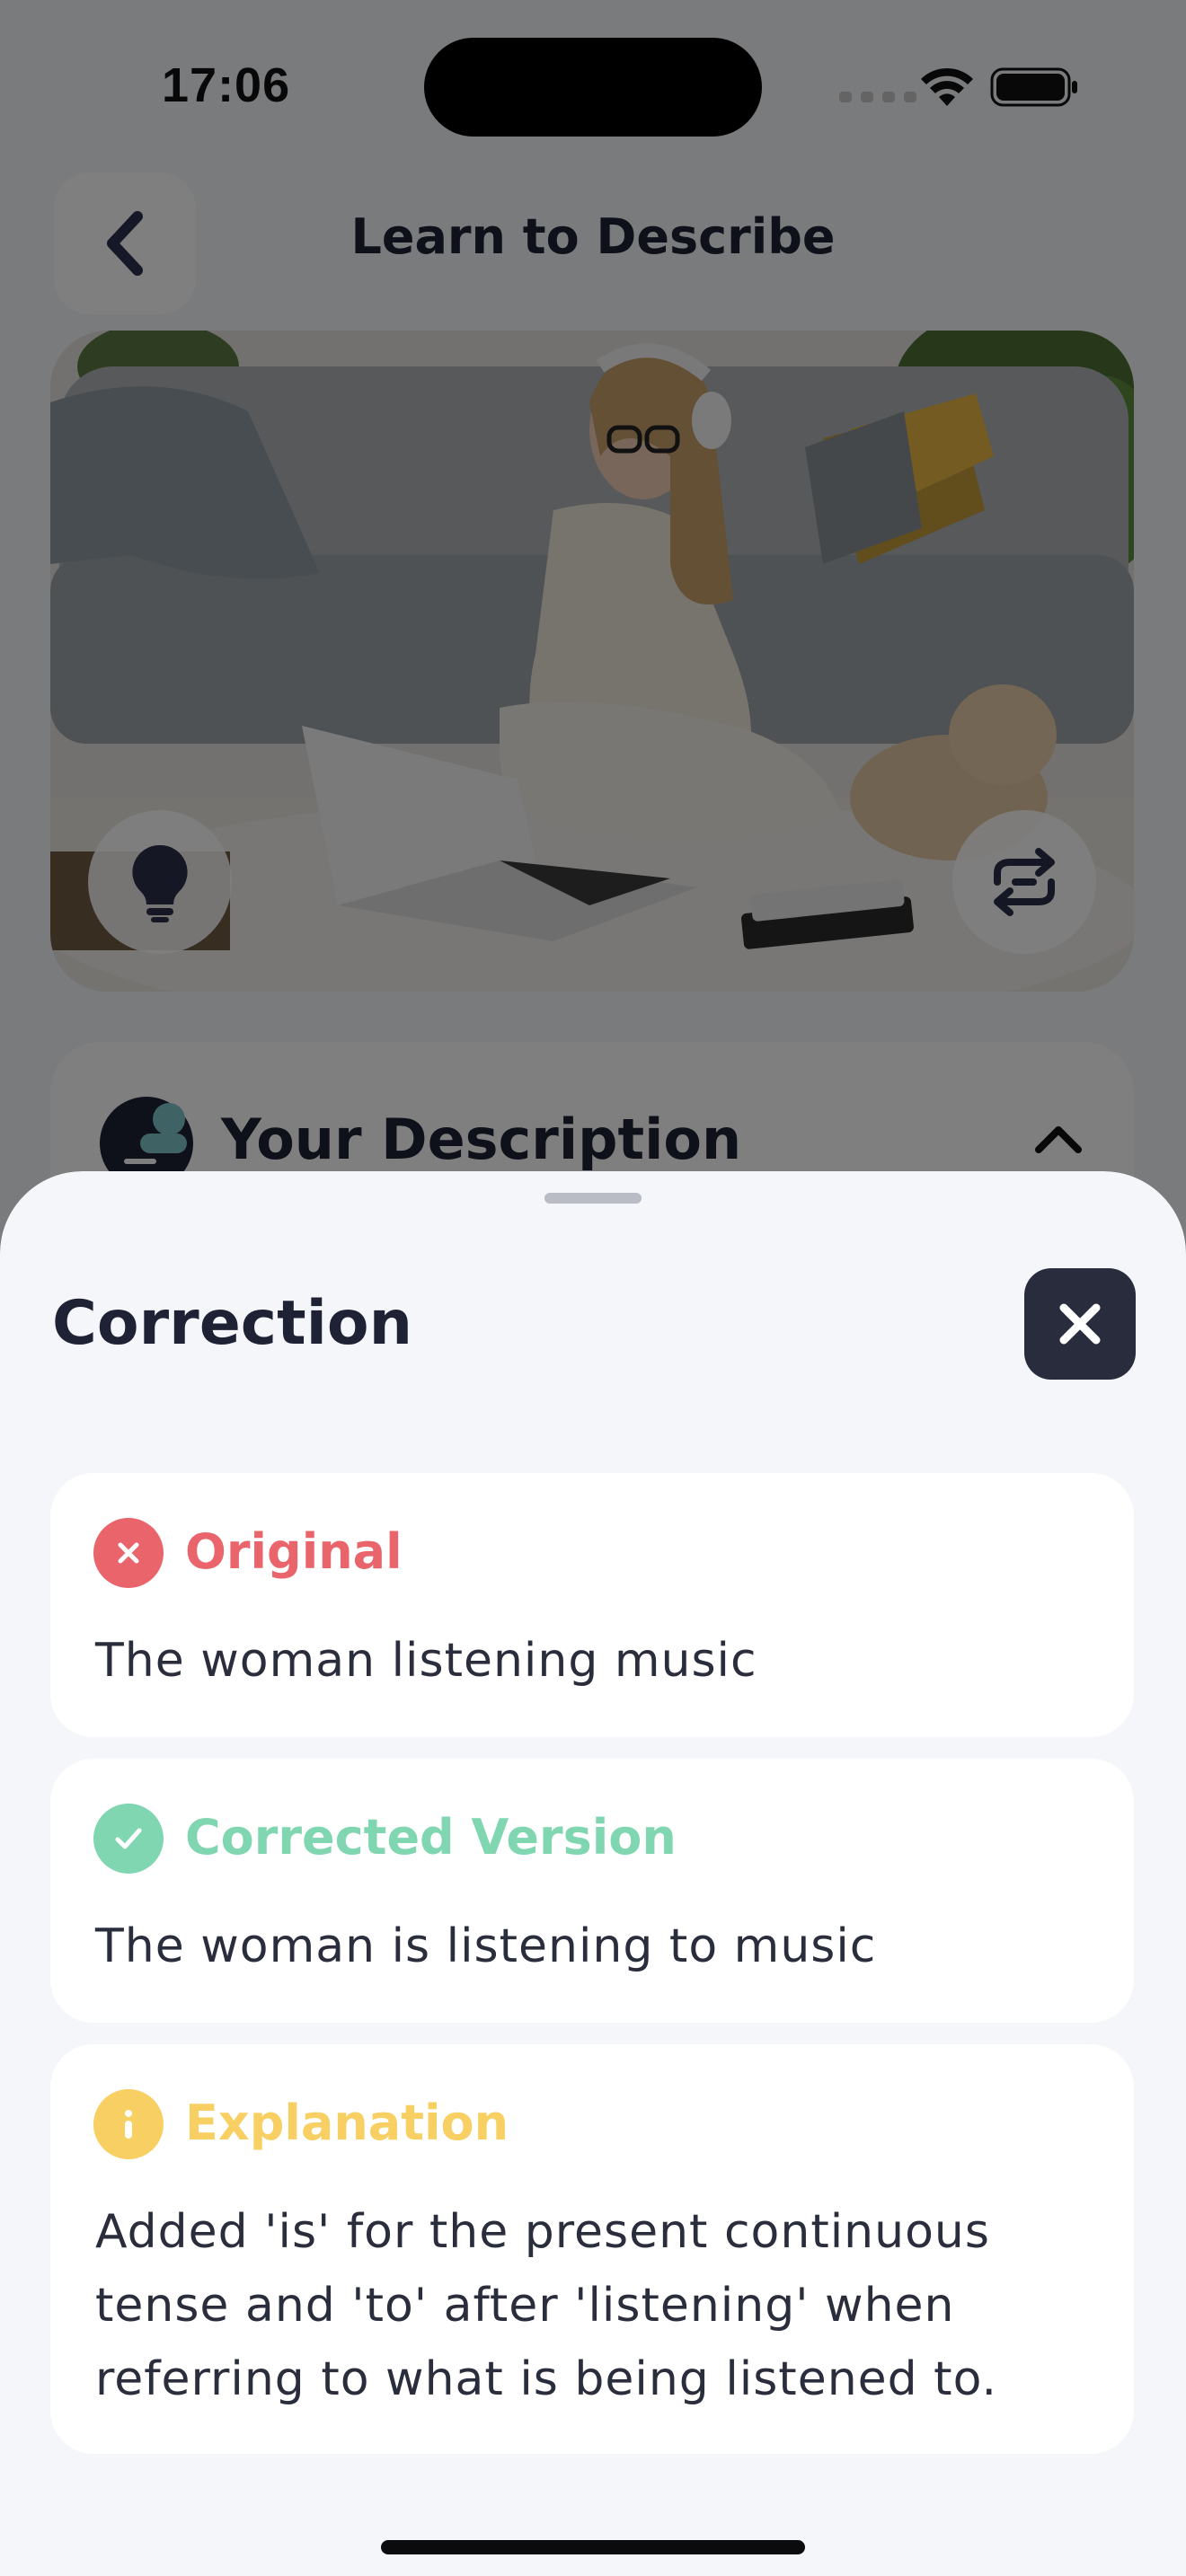  What do you see at coordinates (593, 1198) in the screenshot?
I see `sheet-grabber` at bounding box center [593, 1198].